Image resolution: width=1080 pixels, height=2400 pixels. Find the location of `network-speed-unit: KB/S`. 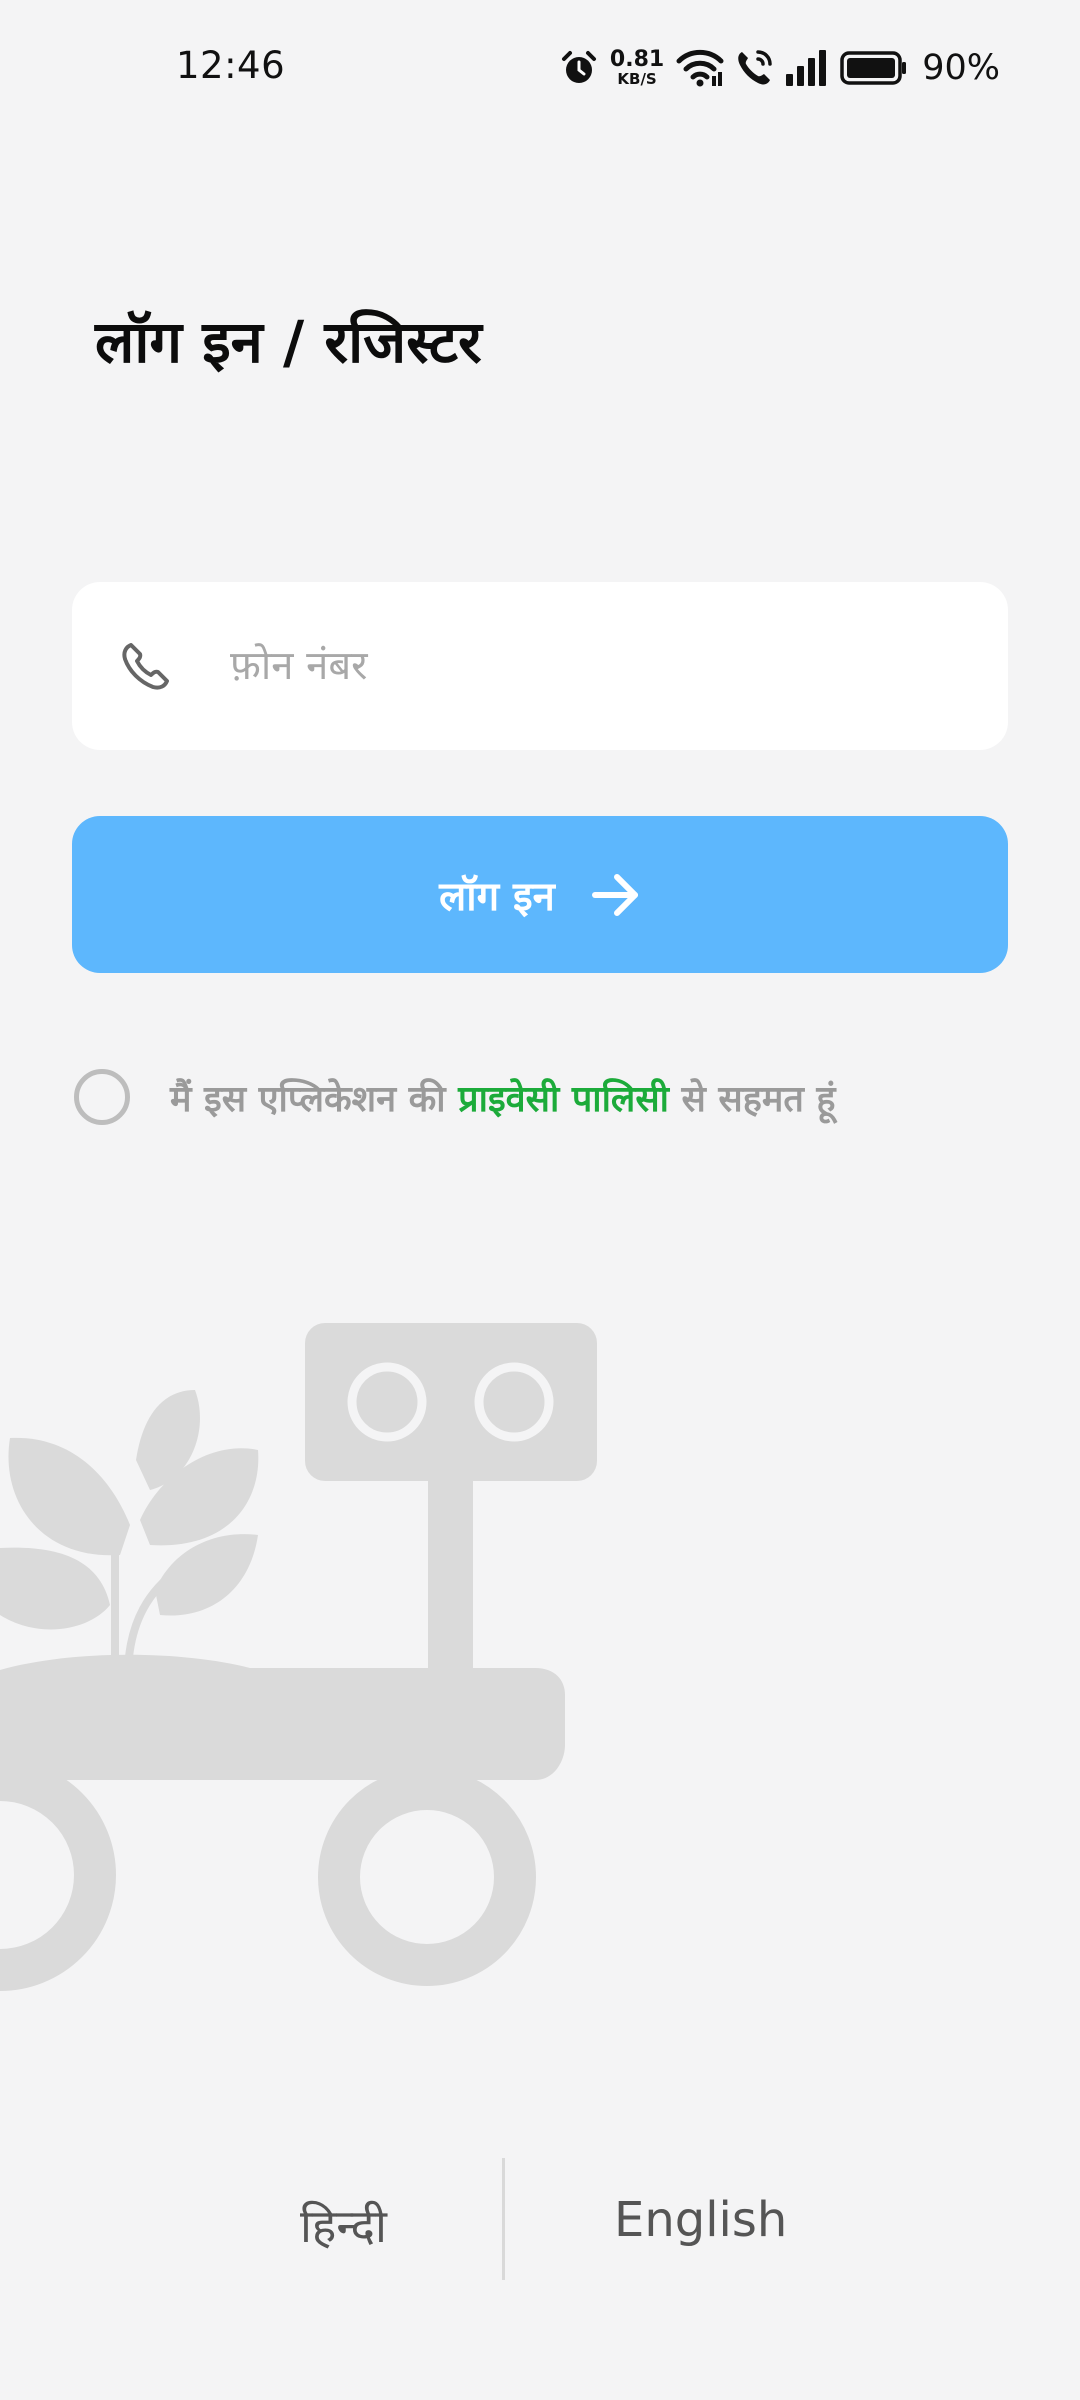

network-speed-unit: KB/S is located at coordinates (637, 79).